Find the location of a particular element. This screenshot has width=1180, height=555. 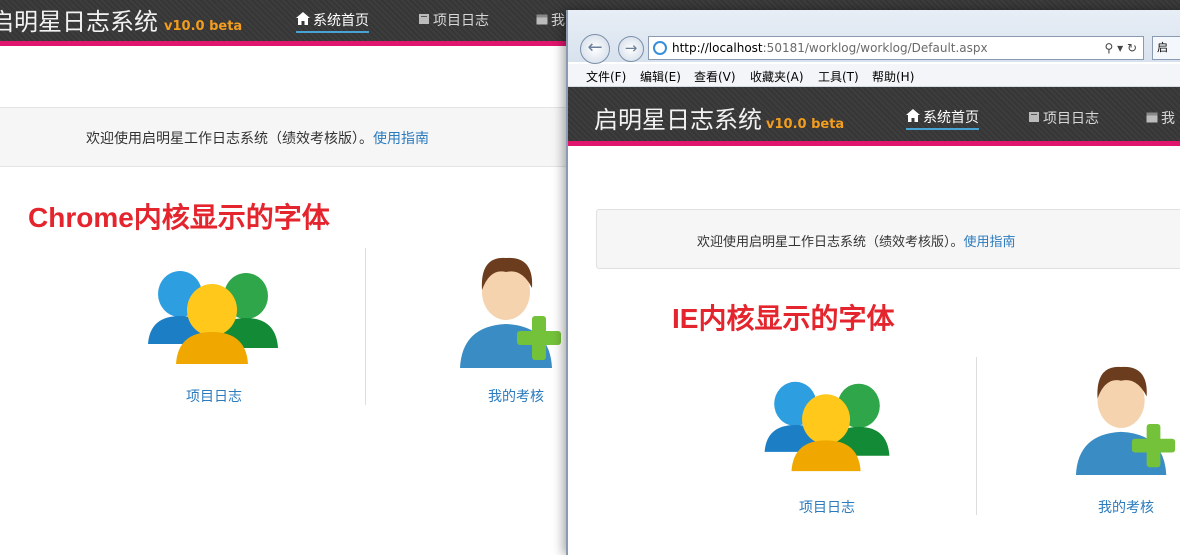

menu-view: 查看(V) is located at coordinates (715, 76).